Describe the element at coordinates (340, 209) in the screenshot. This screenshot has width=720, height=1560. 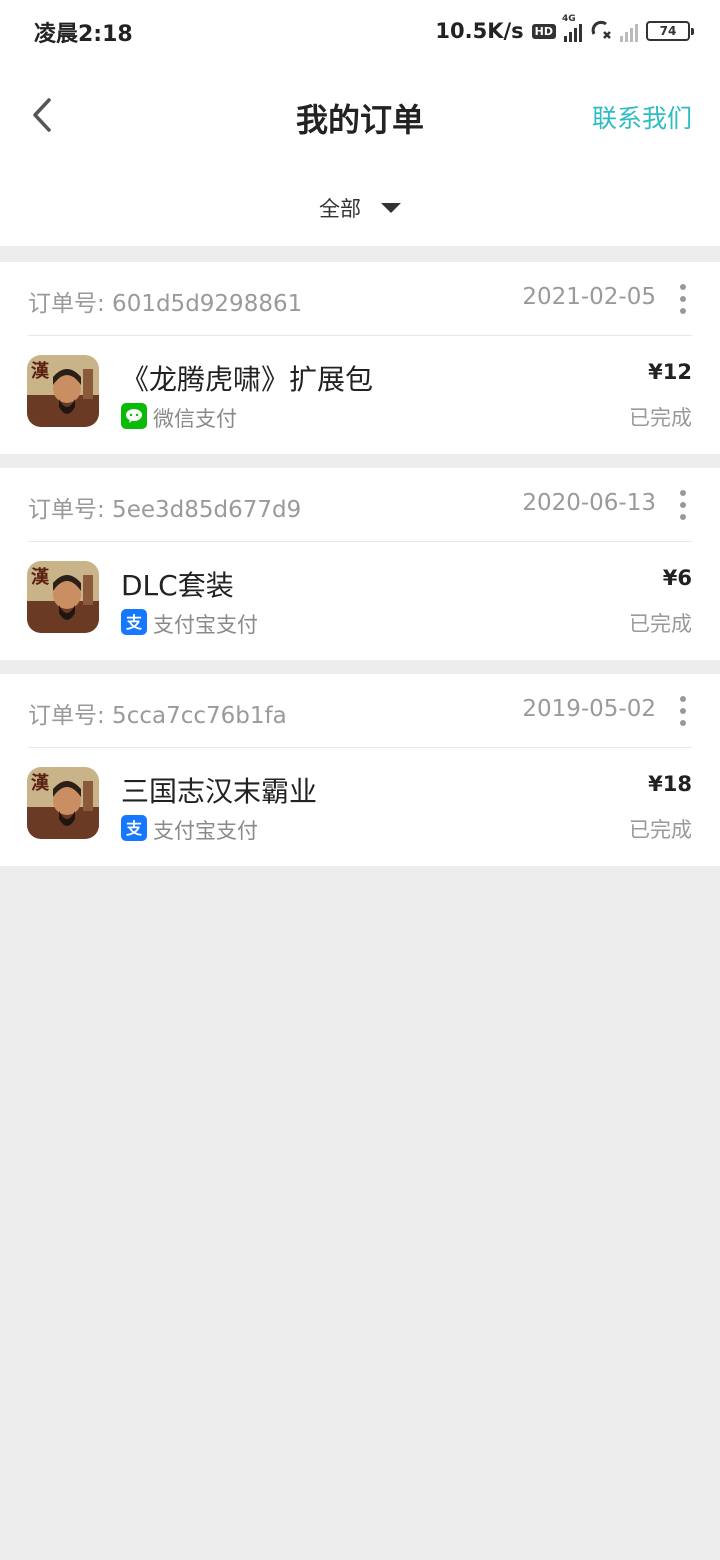
I see `filter-label: 全部` at that location.